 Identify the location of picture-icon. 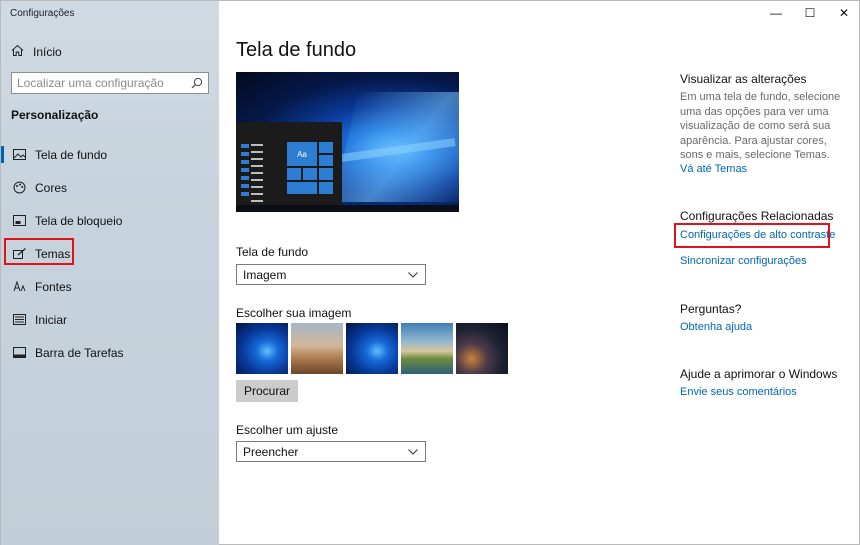
(19, 155).